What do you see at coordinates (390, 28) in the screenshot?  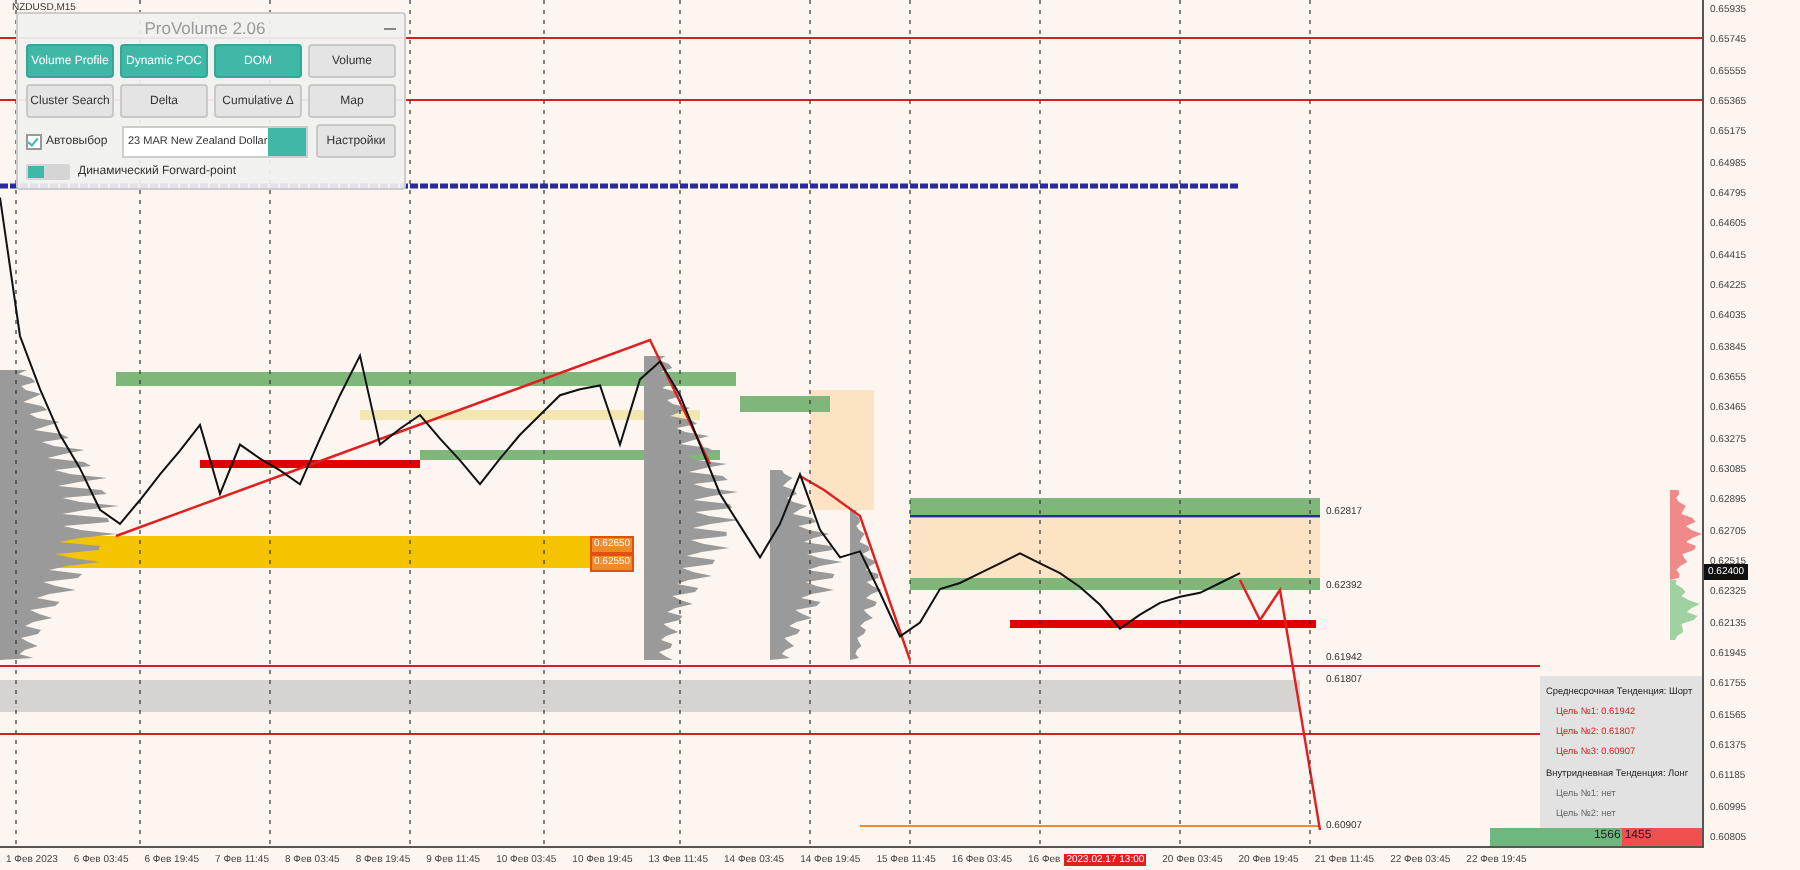 I see `minimize-icon` at bounding box center [390, 28].